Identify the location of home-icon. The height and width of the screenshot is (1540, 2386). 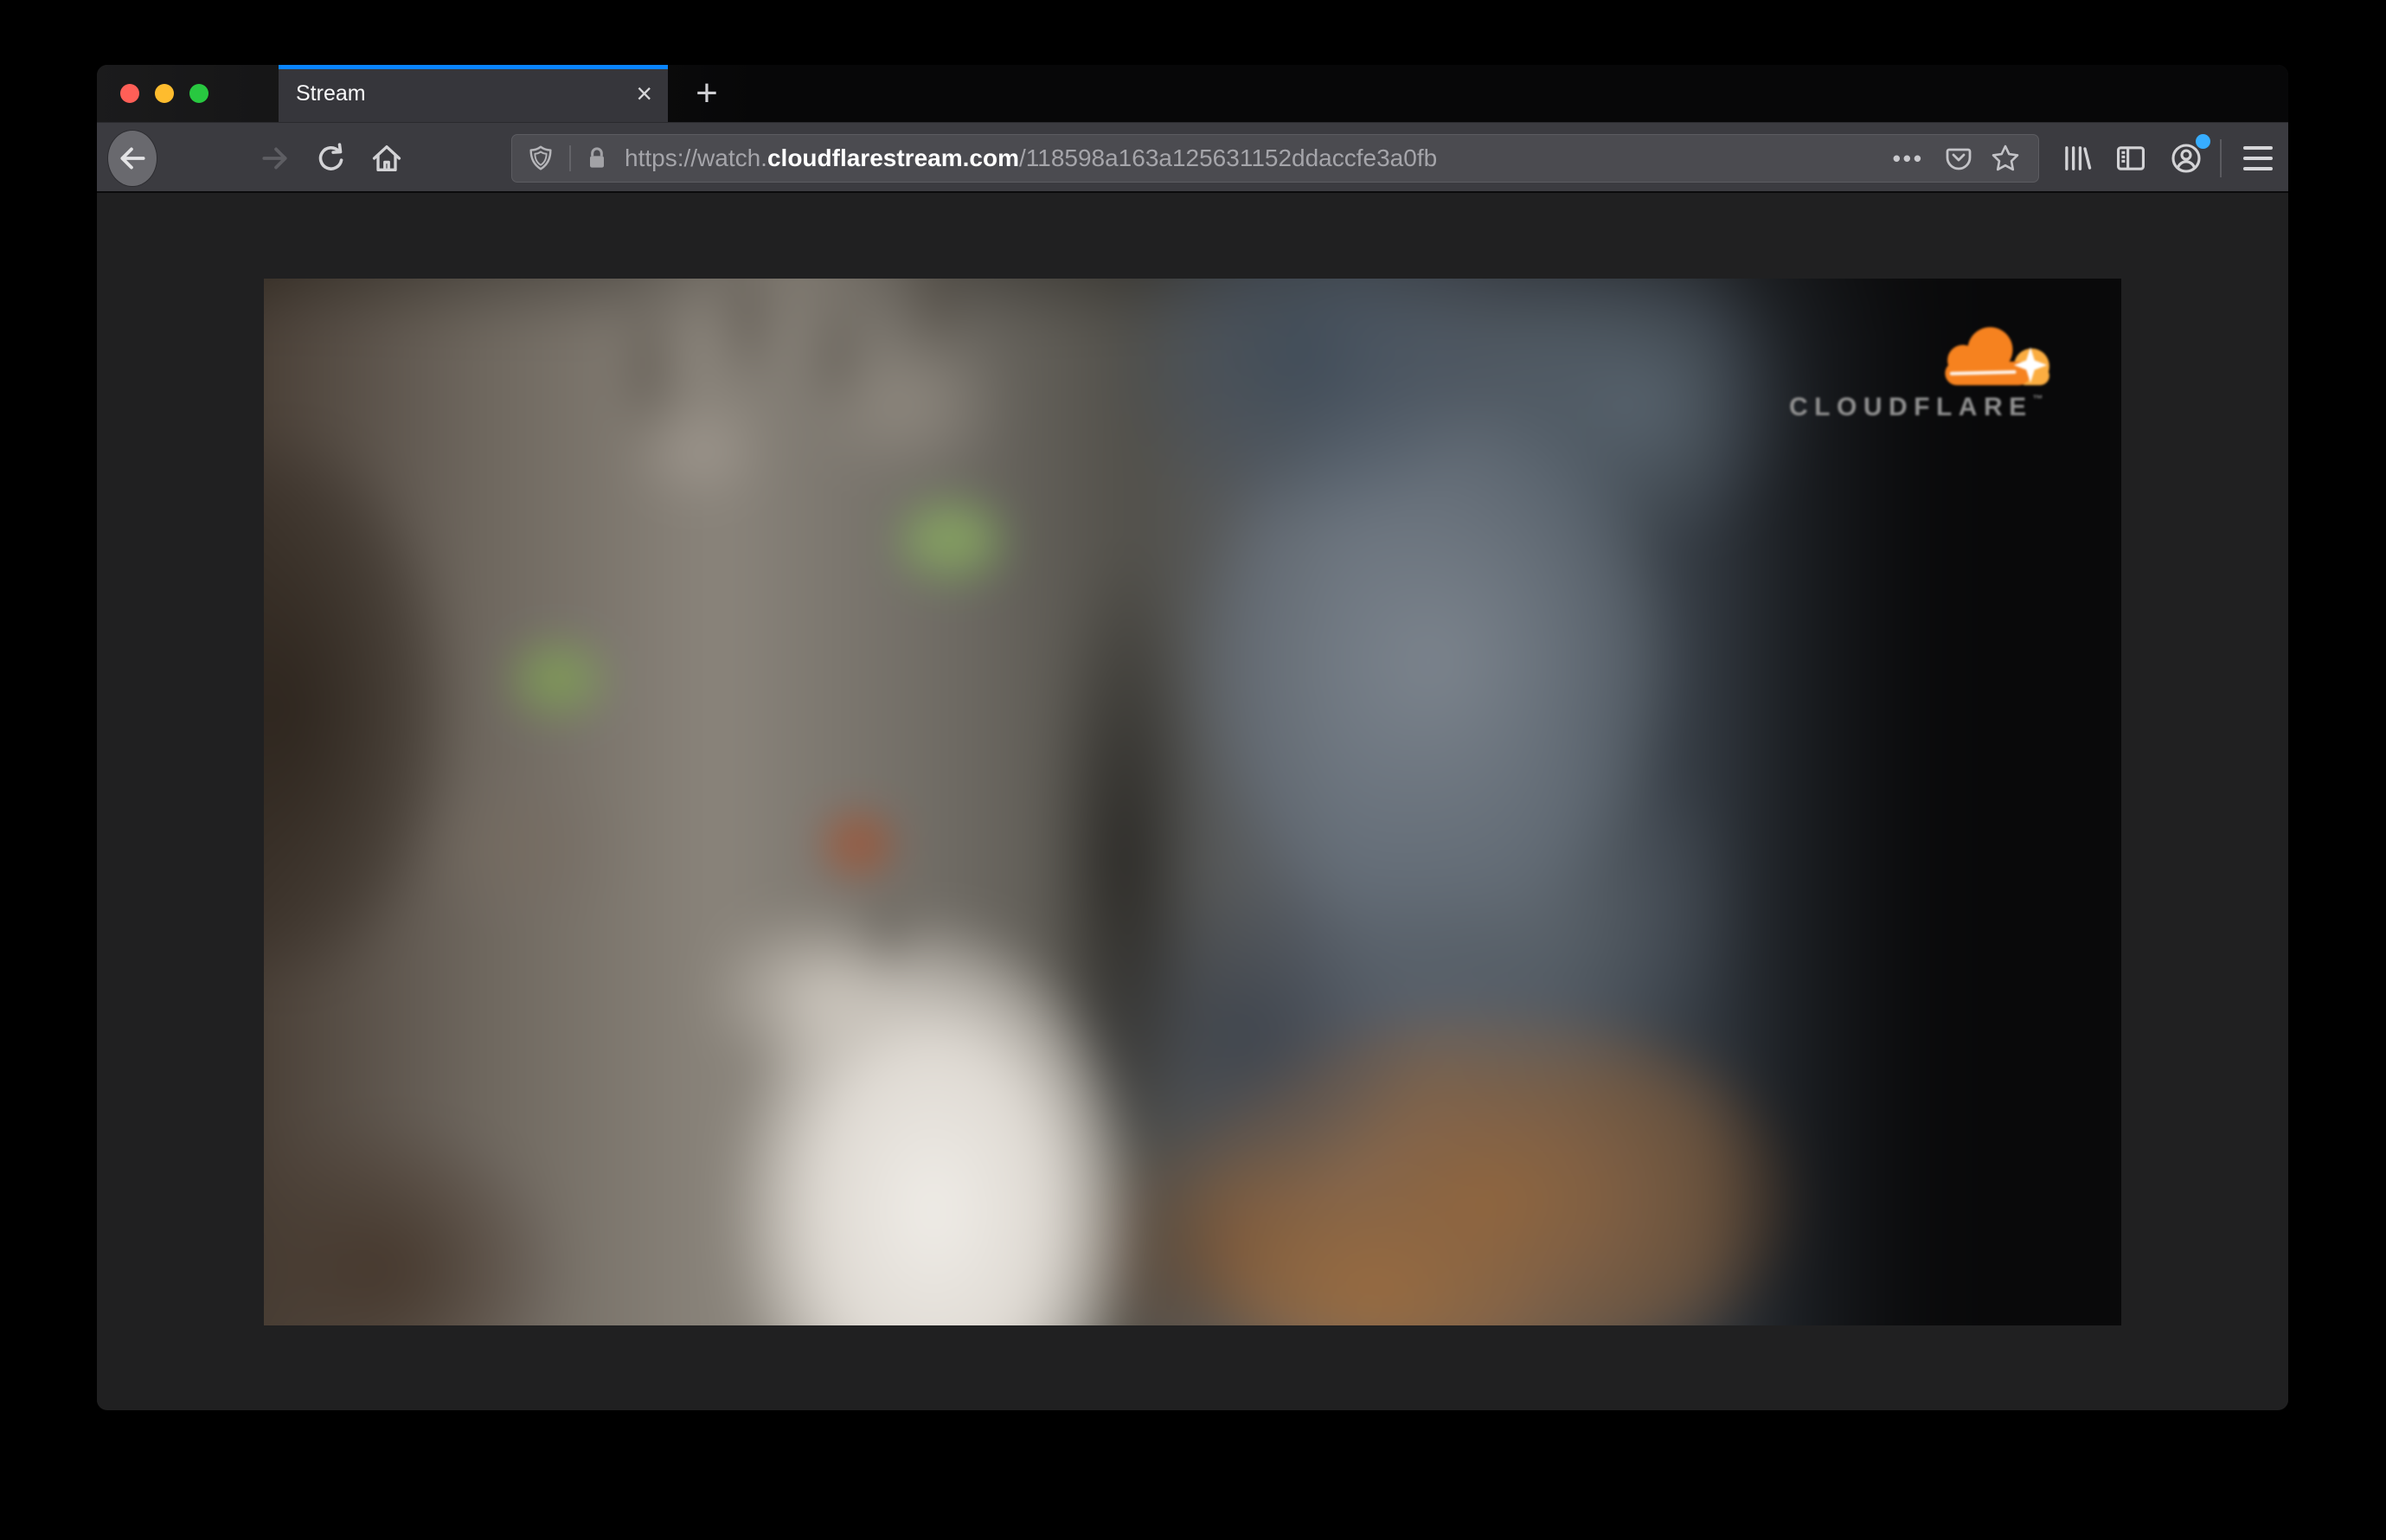
(386, 158).